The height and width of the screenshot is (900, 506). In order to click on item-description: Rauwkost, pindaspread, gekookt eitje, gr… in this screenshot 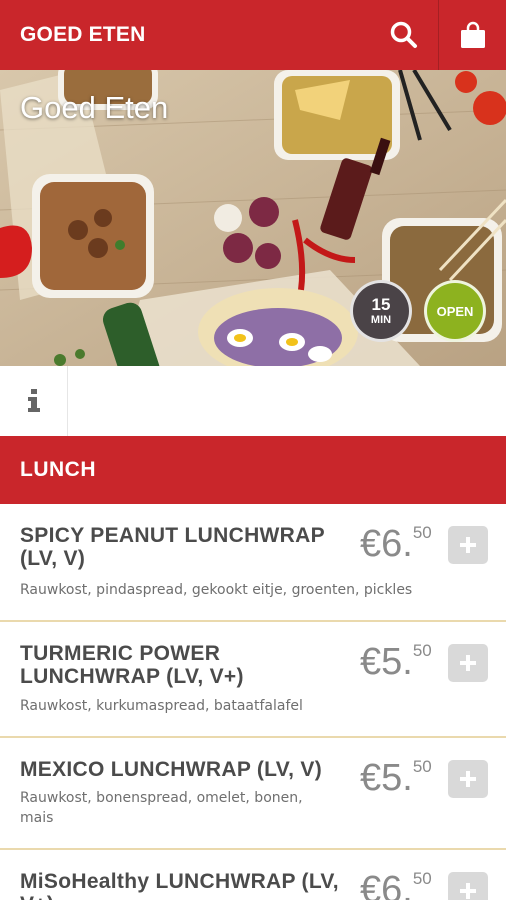, I will do `click(216, 590)`.